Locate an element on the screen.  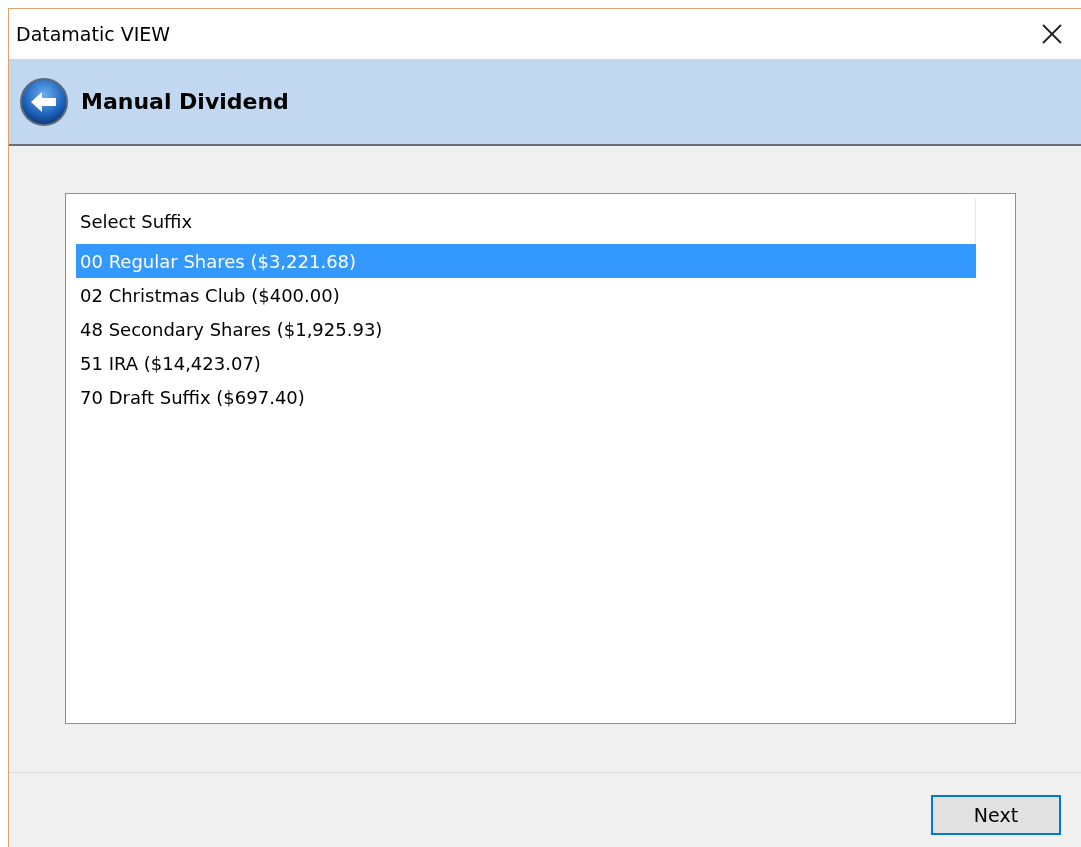
close-icon is located at coordinates (1052, 34).